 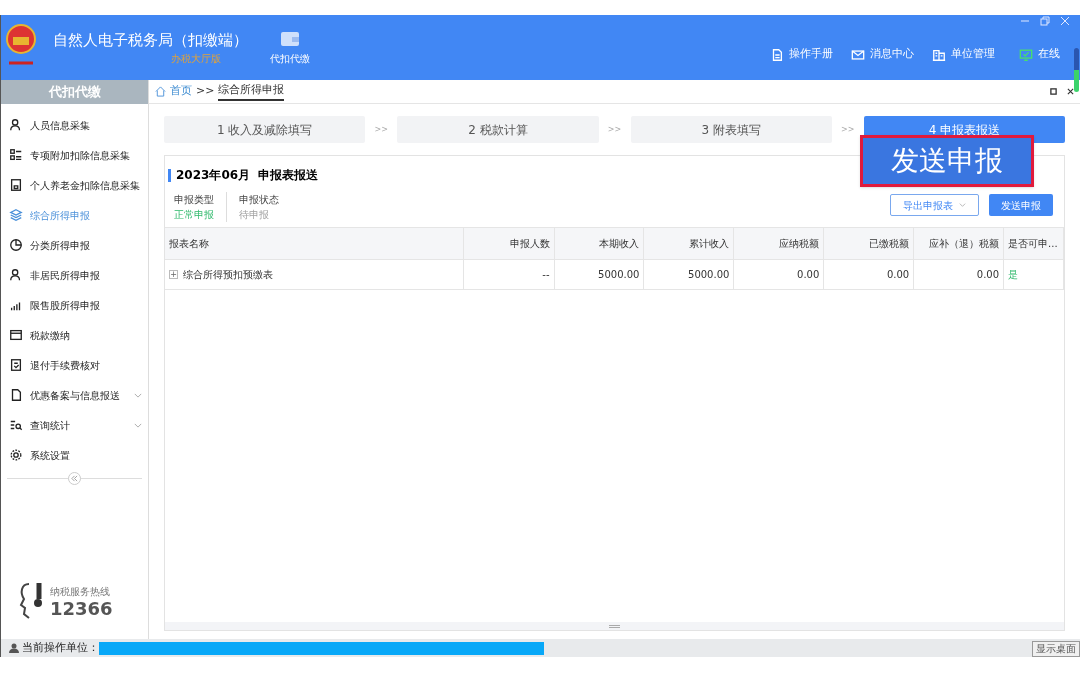 What do you see at coordinates (777, 54) in the screenshot?
I see `manual-icon` at bounding box center [777, 54].